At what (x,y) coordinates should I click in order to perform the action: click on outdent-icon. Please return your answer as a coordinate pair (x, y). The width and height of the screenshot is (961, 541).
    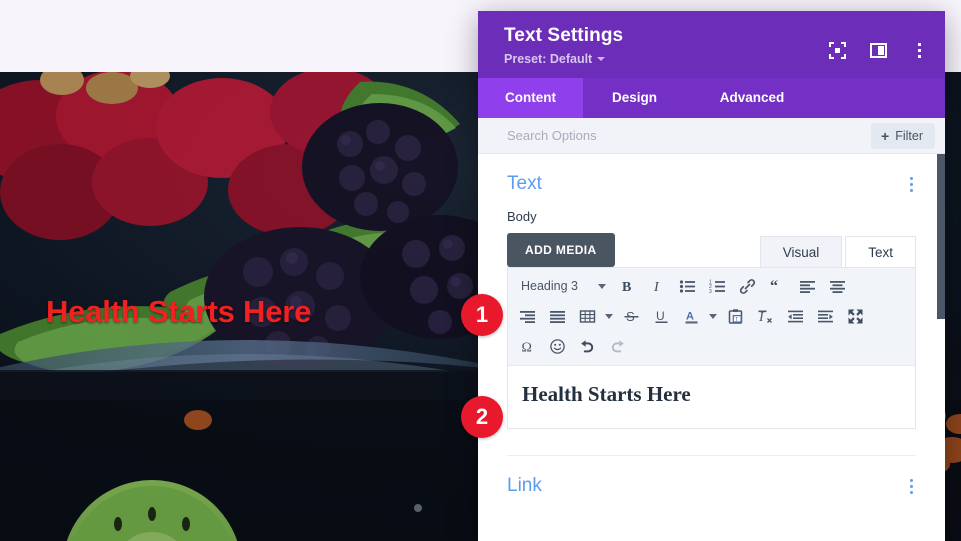
    Looking at the image, I should click on (795, 316).